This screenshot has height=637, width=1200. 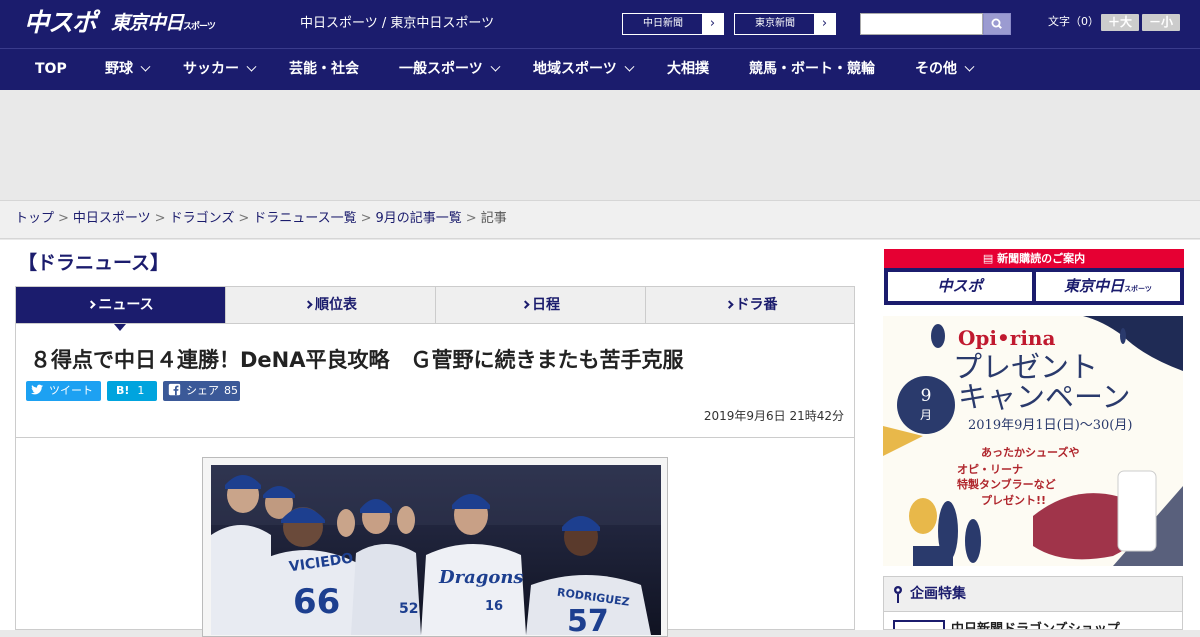 I want to click on font-larger-button: ＋大, so click(x=1120, y=22).